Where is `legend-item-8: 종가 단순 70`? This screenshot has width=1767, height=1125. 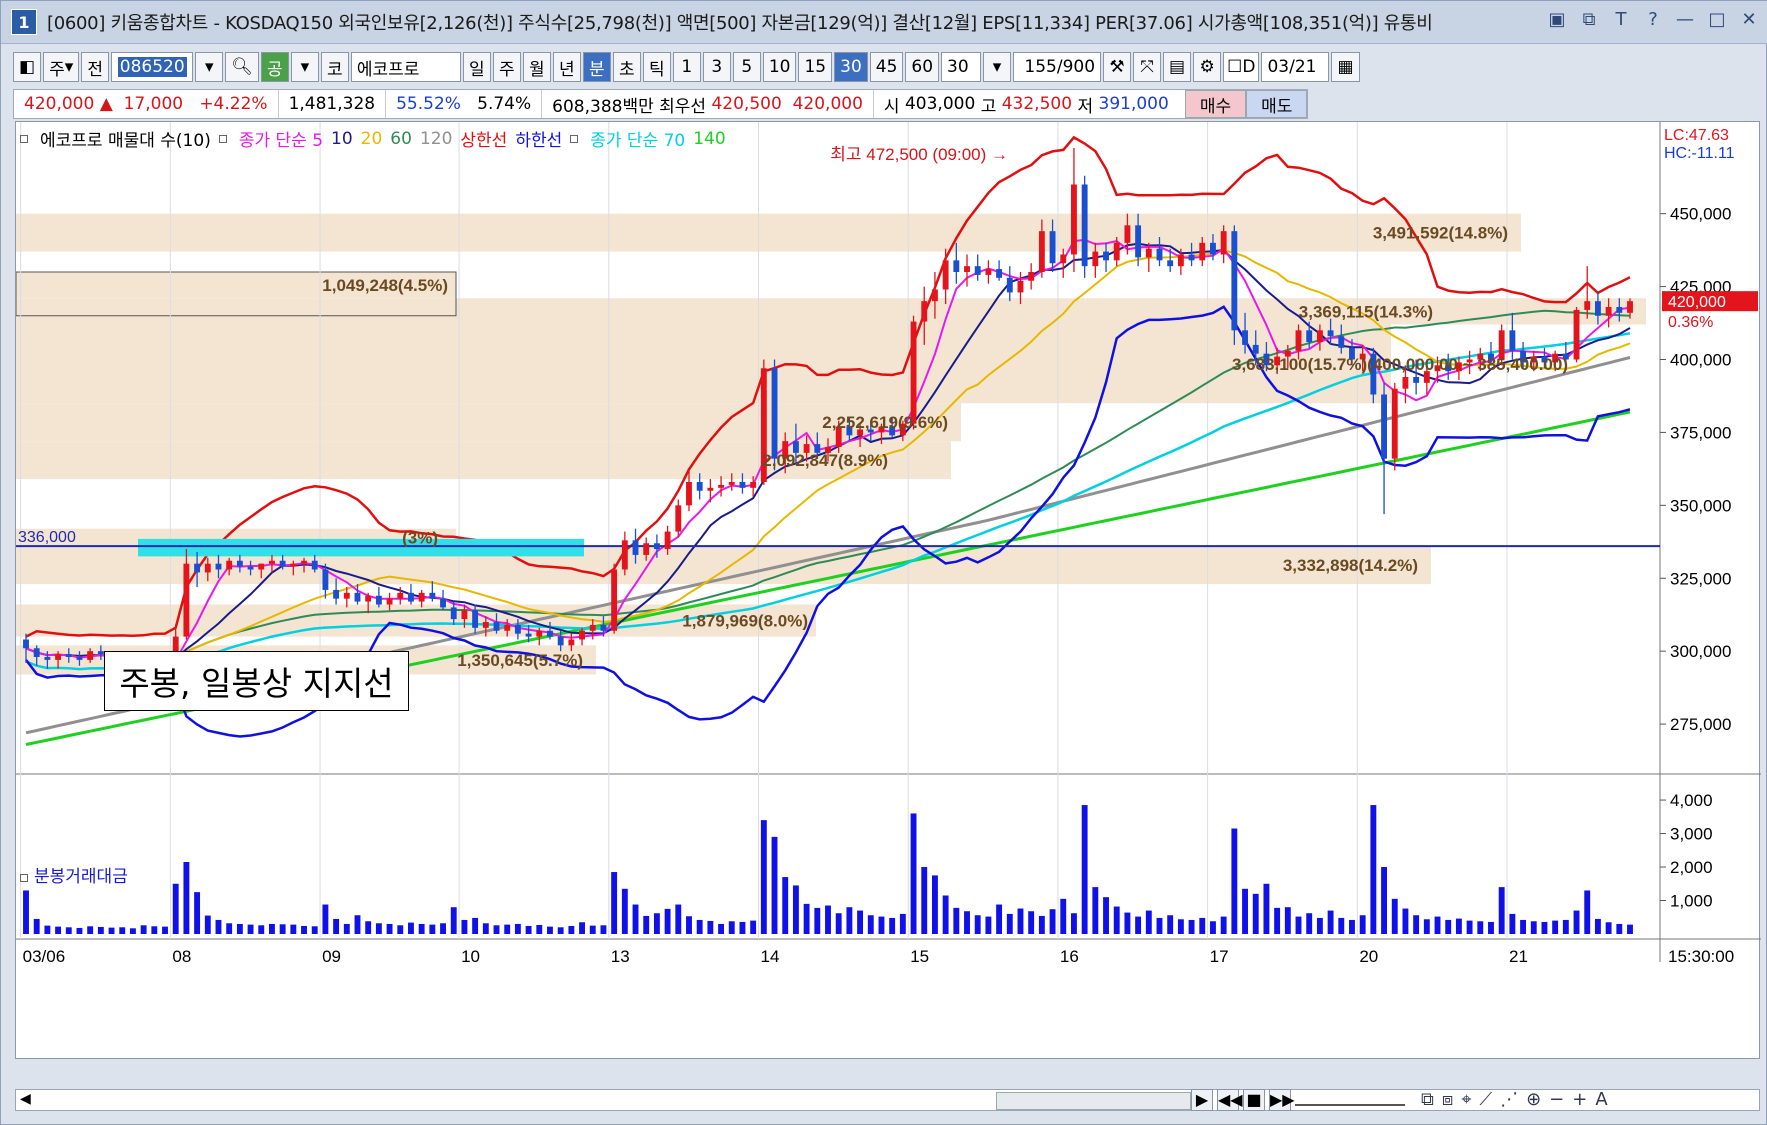 legend-item-8: 종가 단순 70 is located at coordinates (637, 138).